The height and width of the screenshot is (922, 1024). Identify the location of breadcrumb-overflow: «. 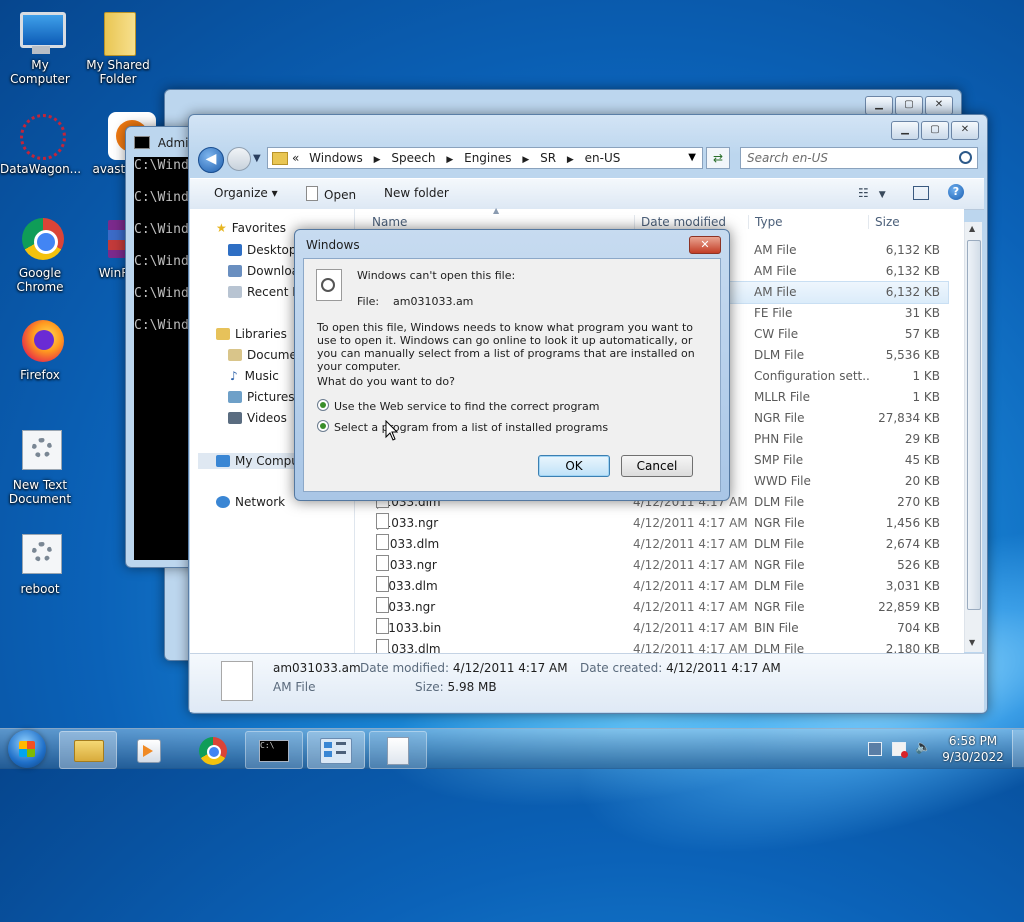
(295, 158).